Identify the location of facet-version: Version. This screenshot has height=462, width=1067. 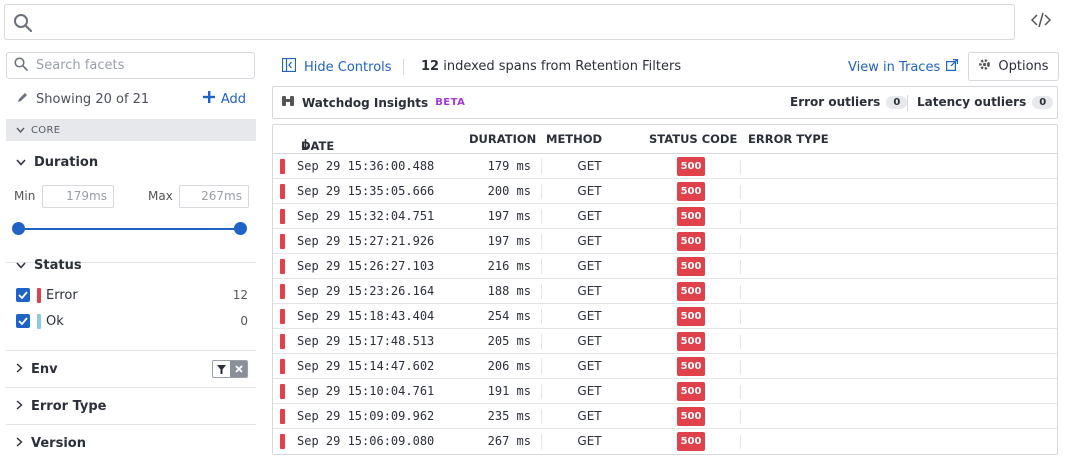
(131, 443).